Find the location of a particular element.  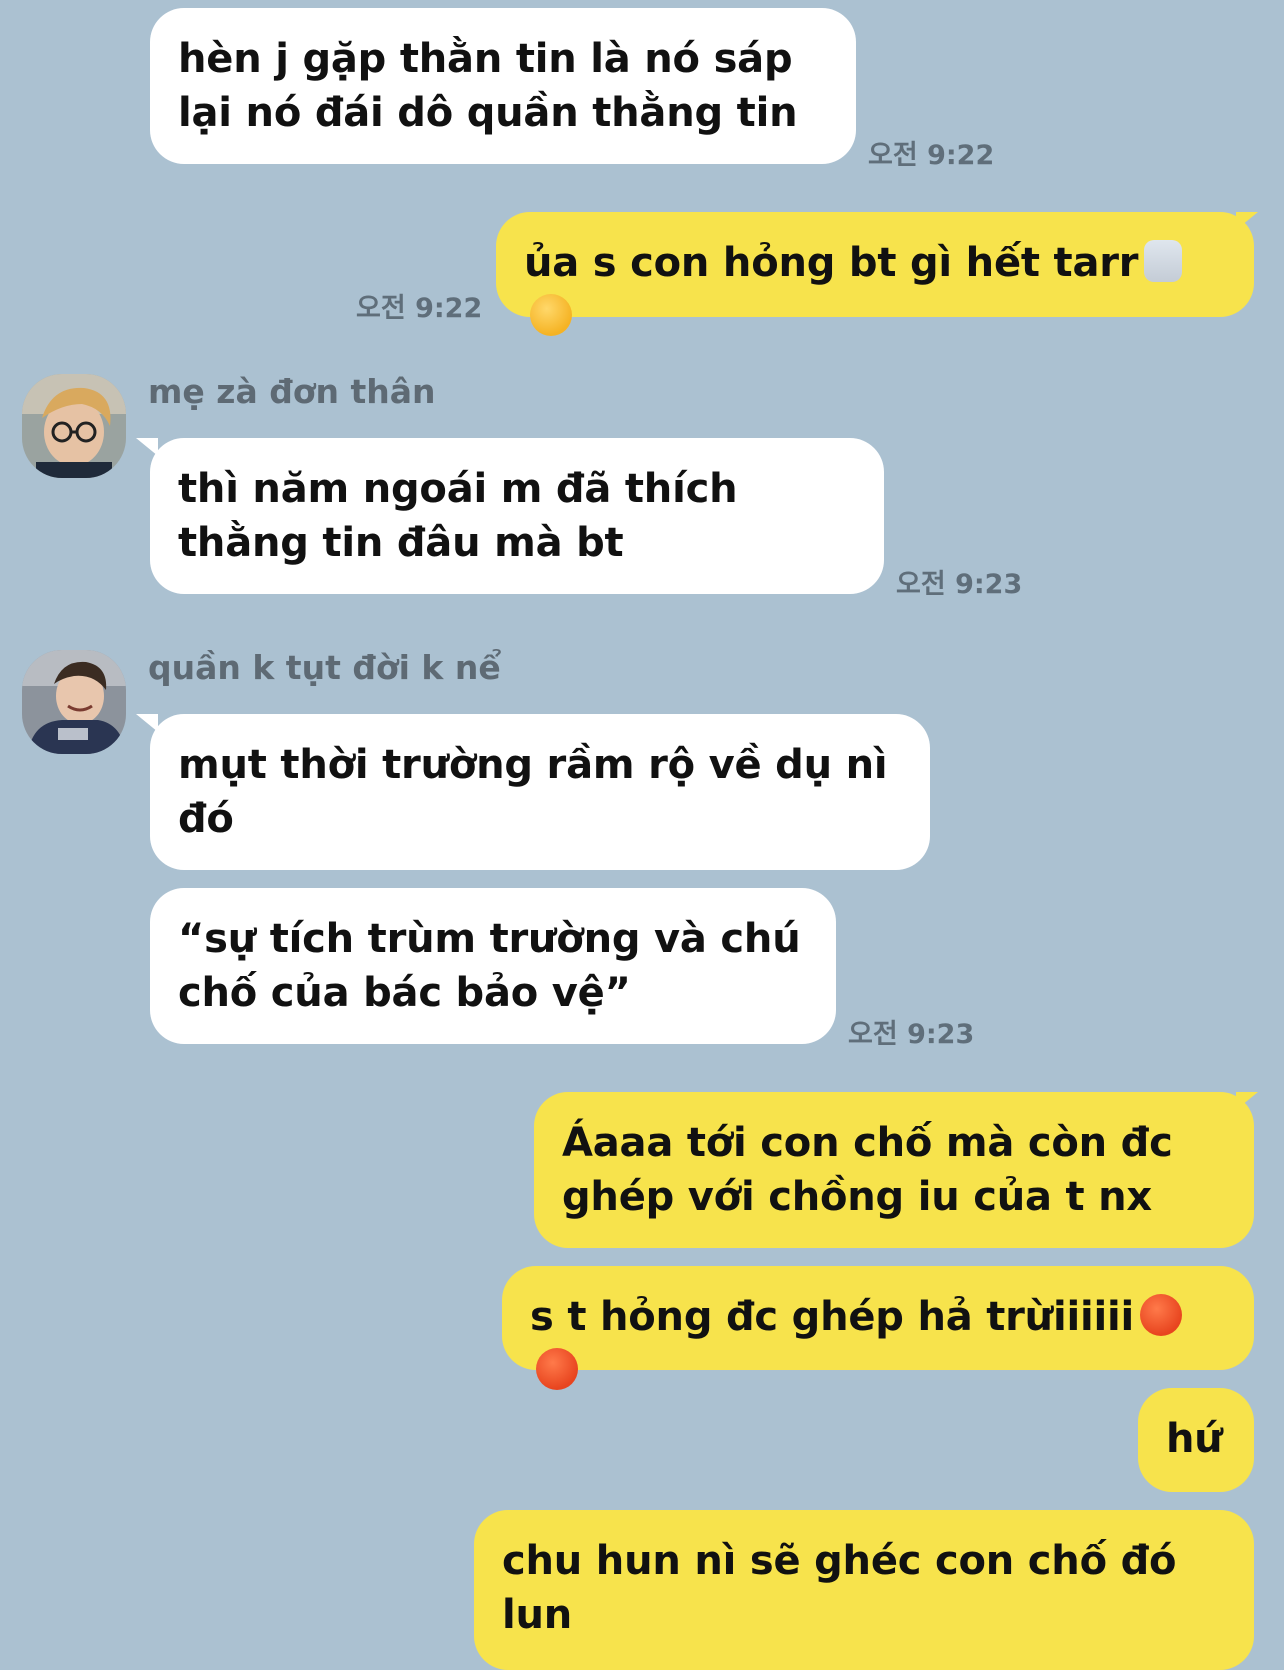

message-bubble-incoming: mụt thời trường rầm rộ về dụ nì đó is located at coordinates (540, 792).